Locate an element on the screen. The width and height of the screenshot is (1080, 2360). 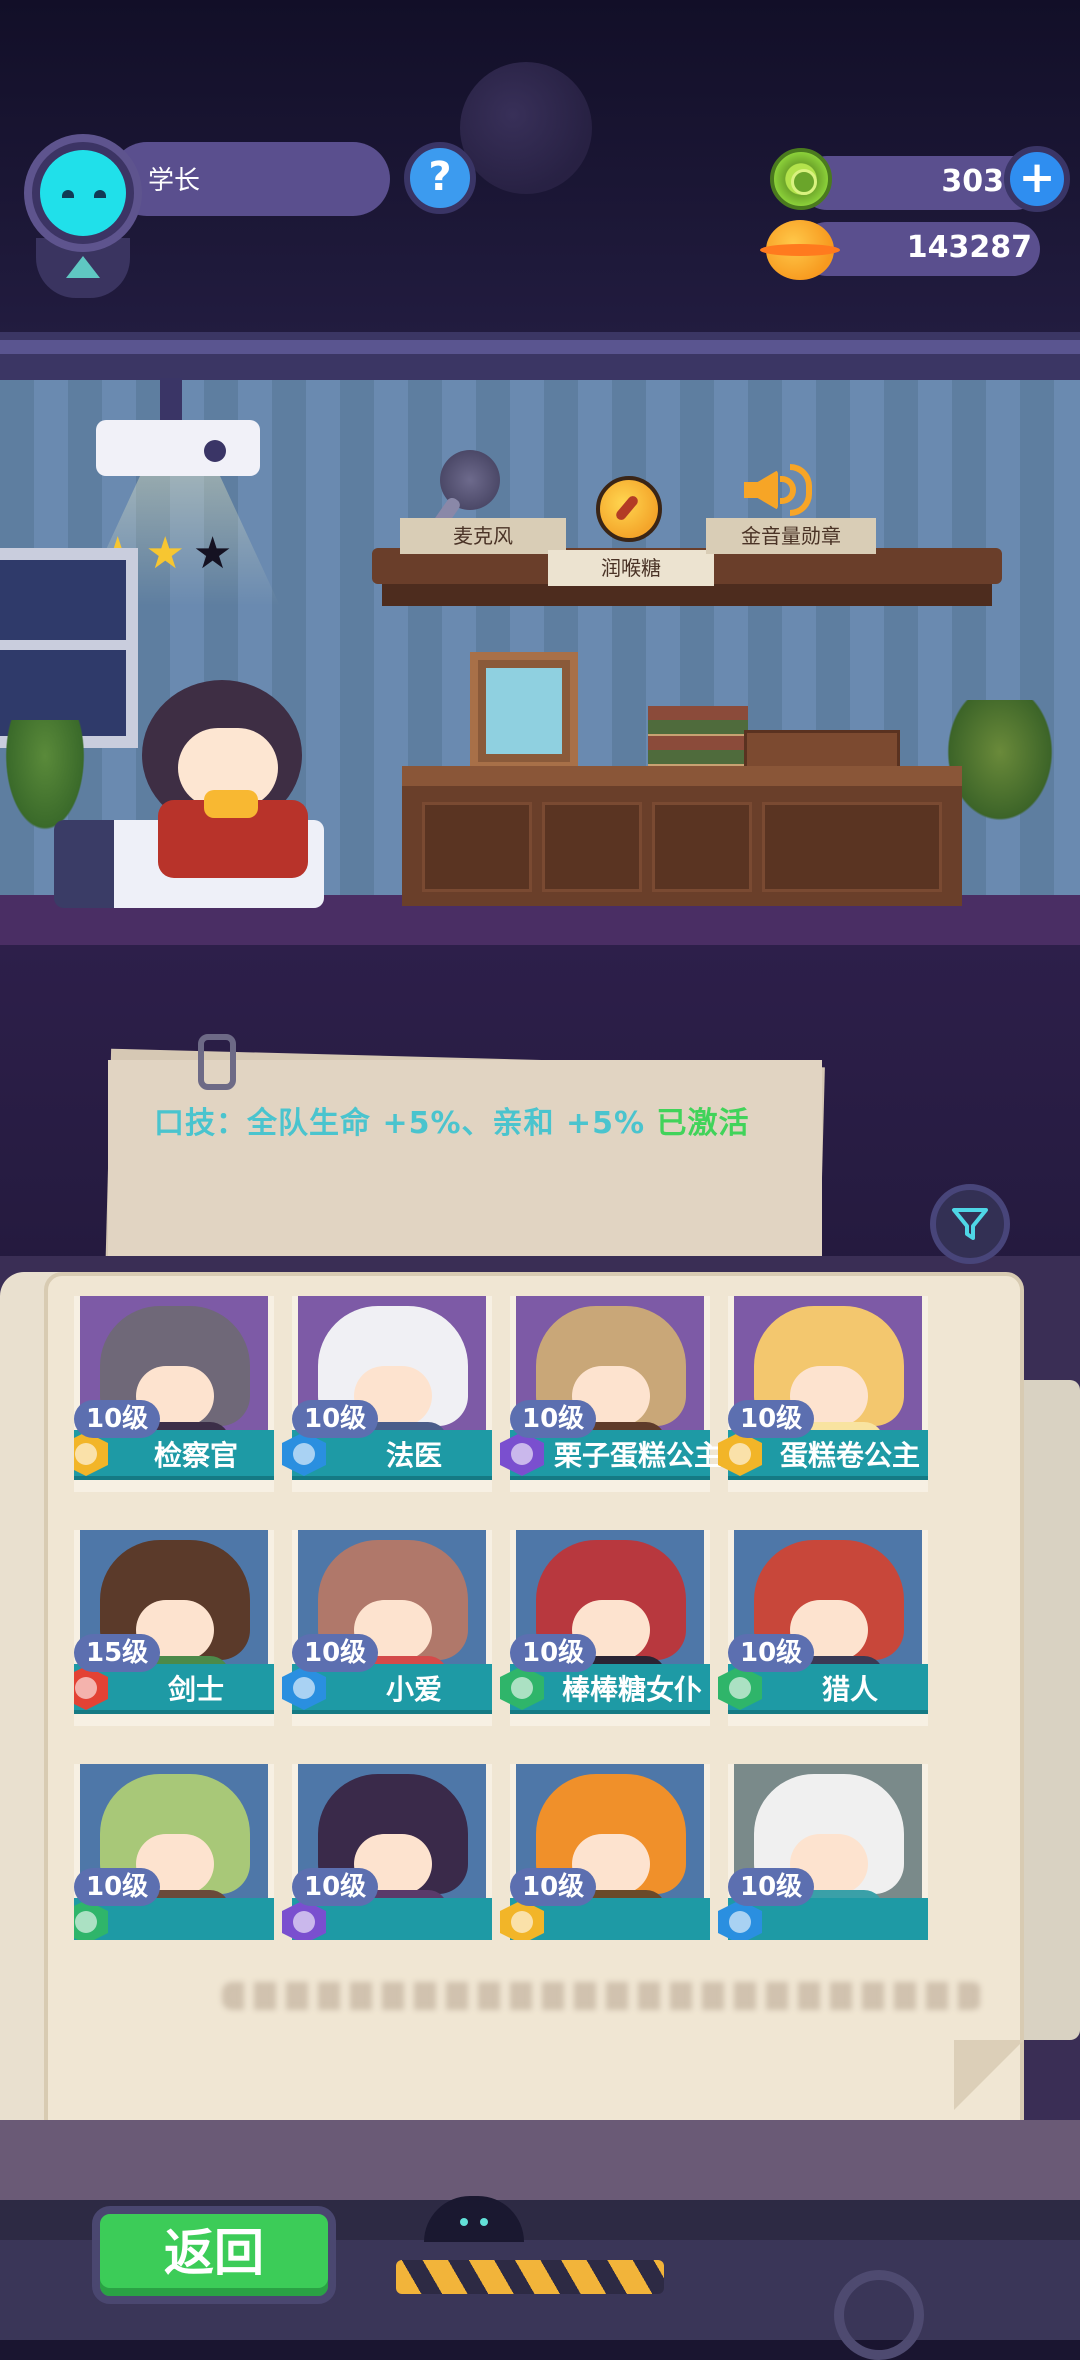
character-name: 小爱 is located at coordinates (413, 1689).